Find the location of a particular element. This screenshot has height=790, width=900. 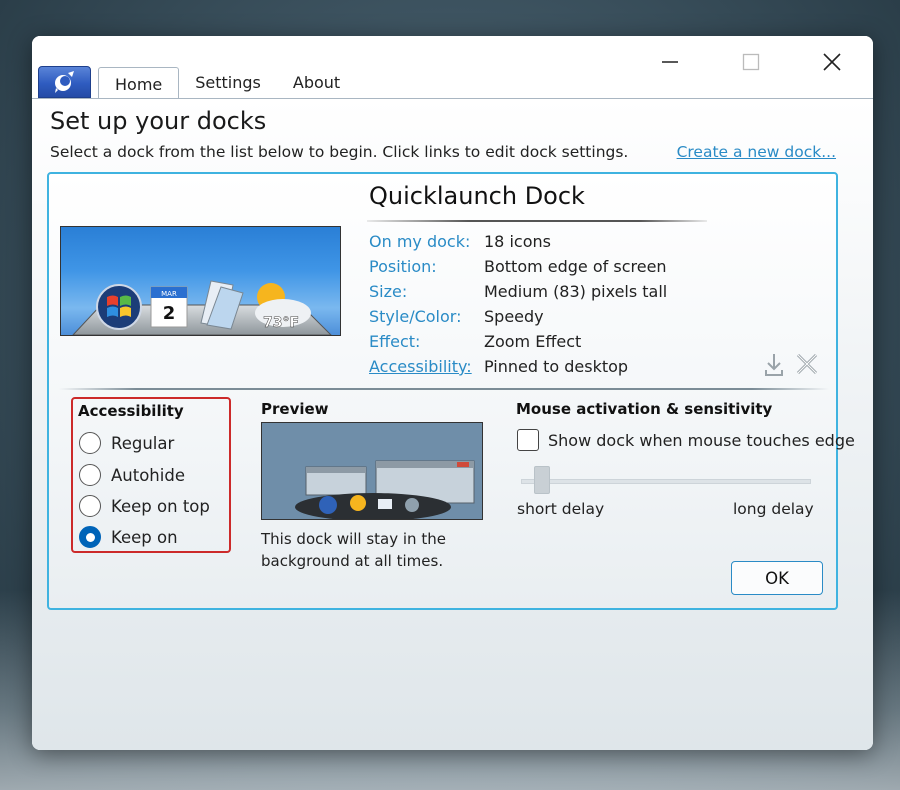

info-row-icons: On my dock: 18 icons is located at coordinates (518, 244).